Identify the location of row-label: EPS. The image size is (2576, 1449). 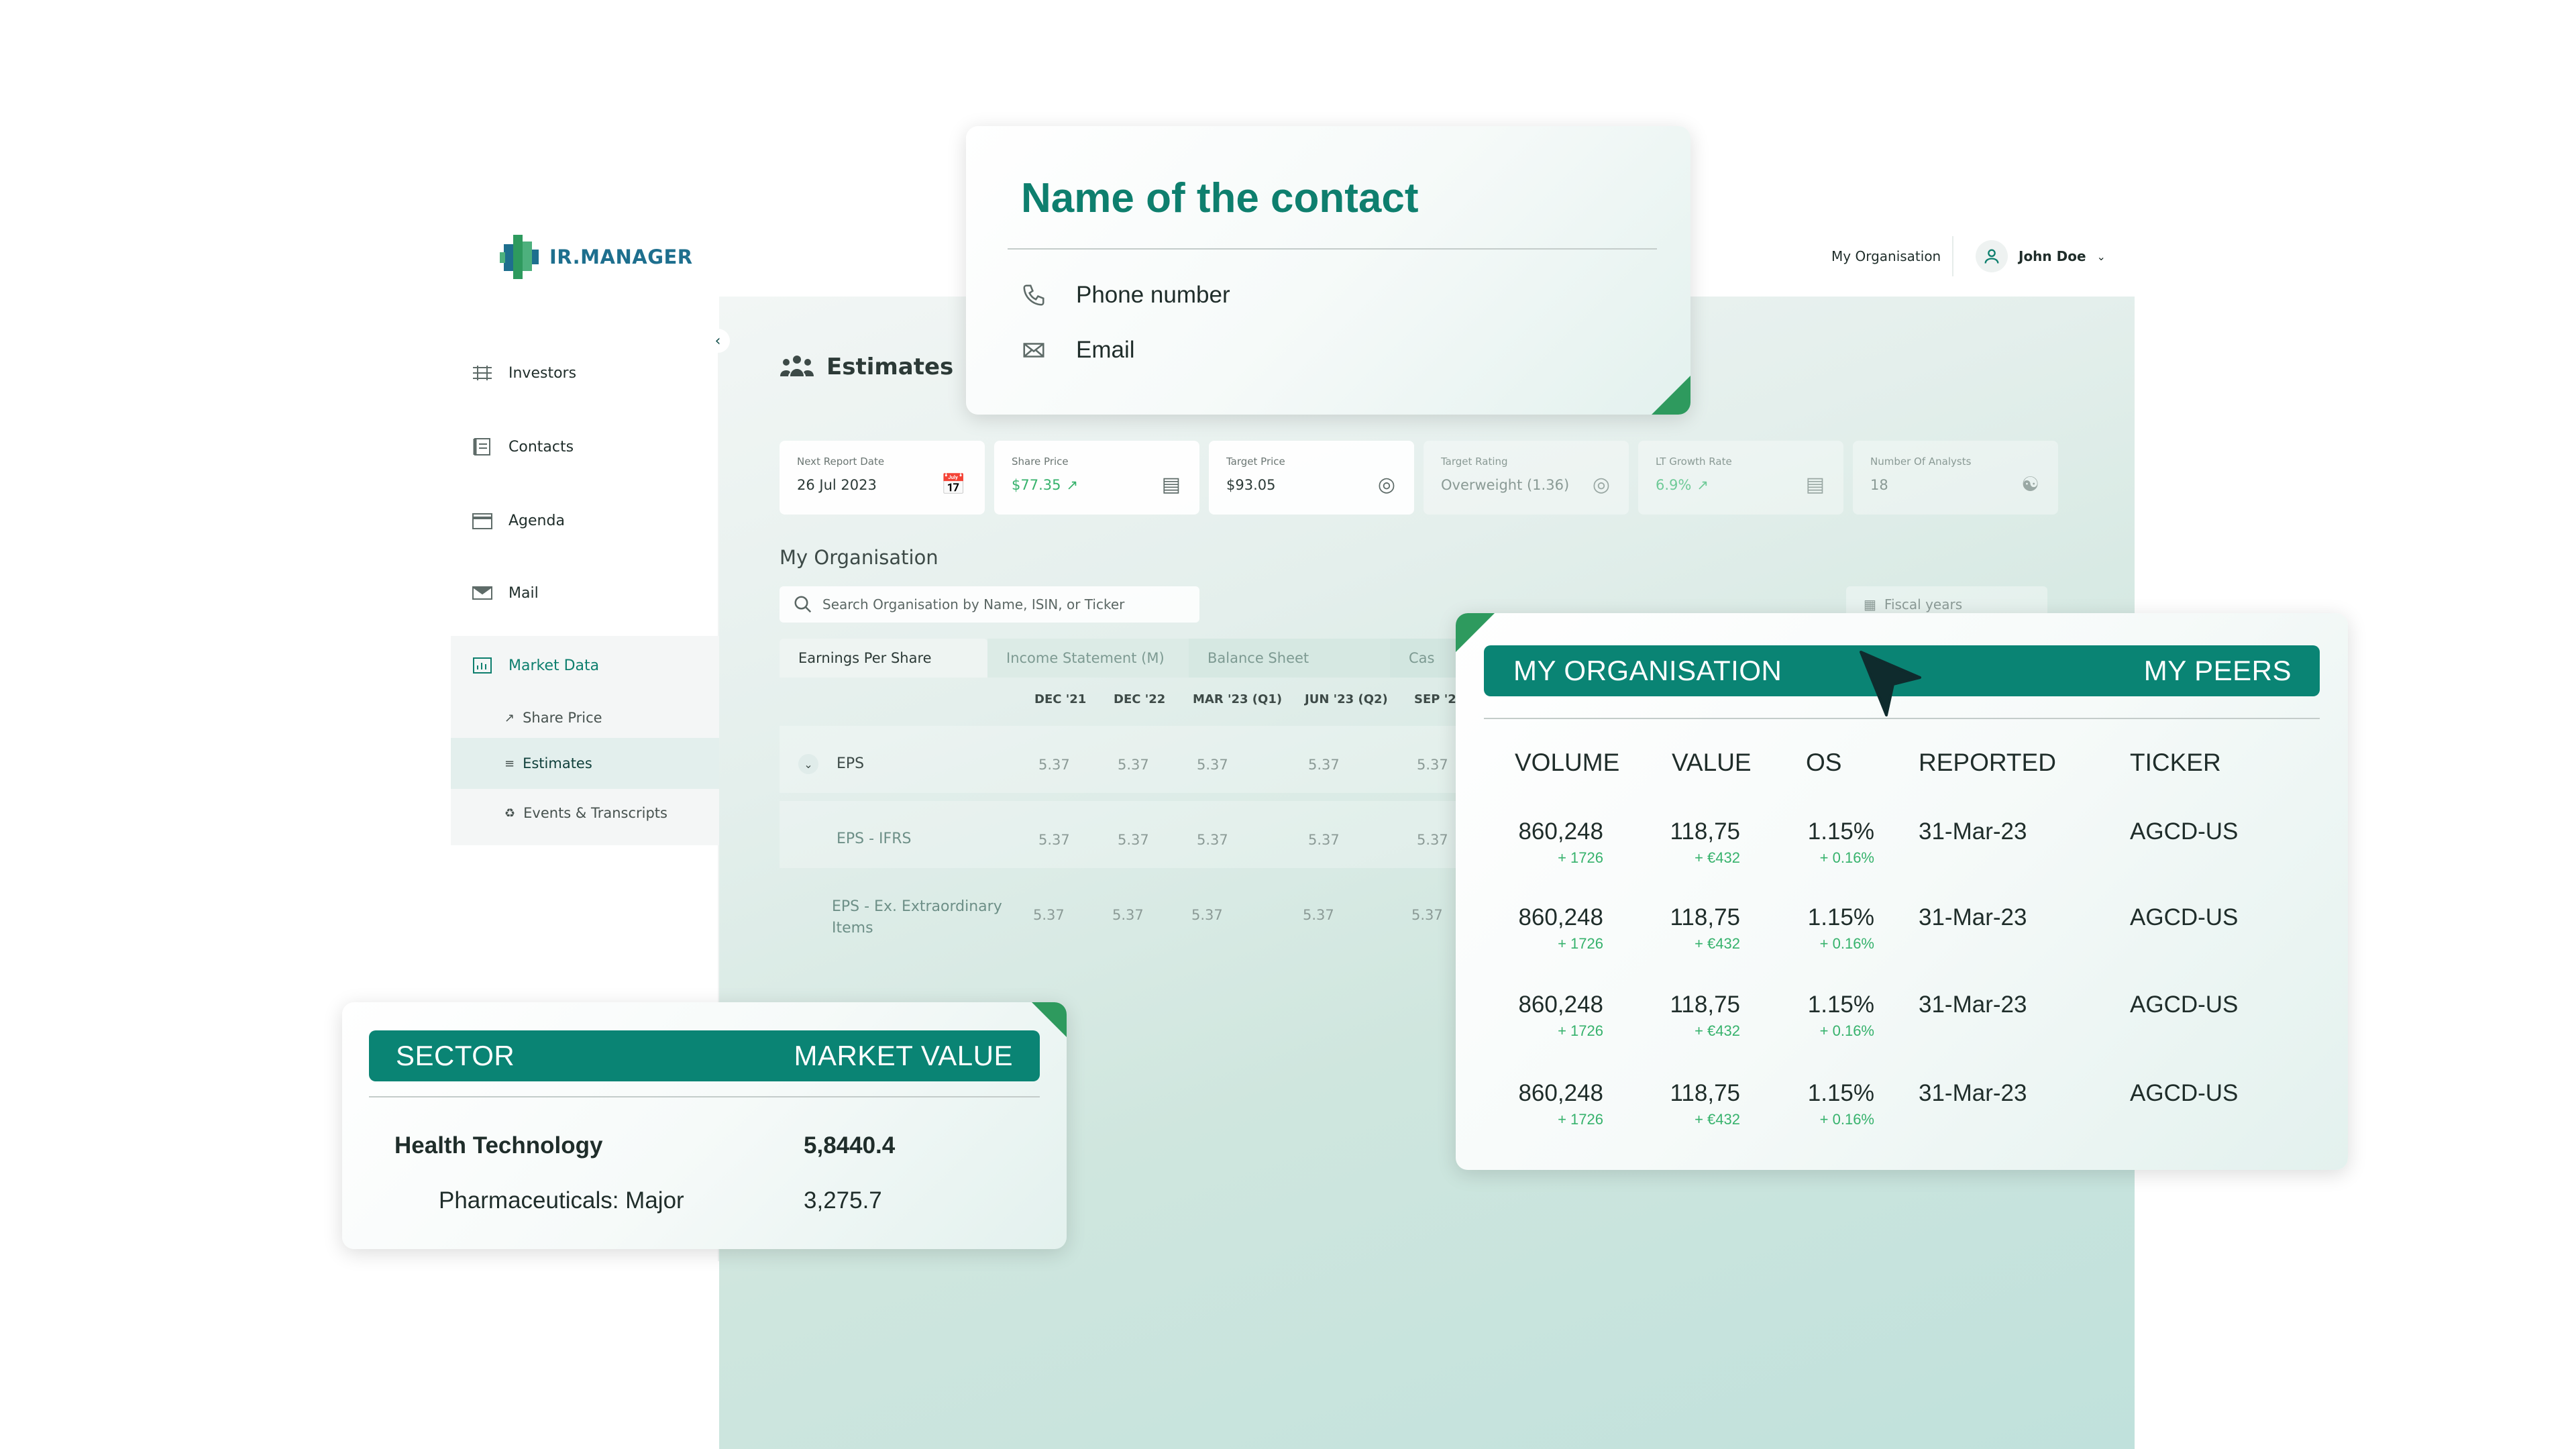
(851, 763).